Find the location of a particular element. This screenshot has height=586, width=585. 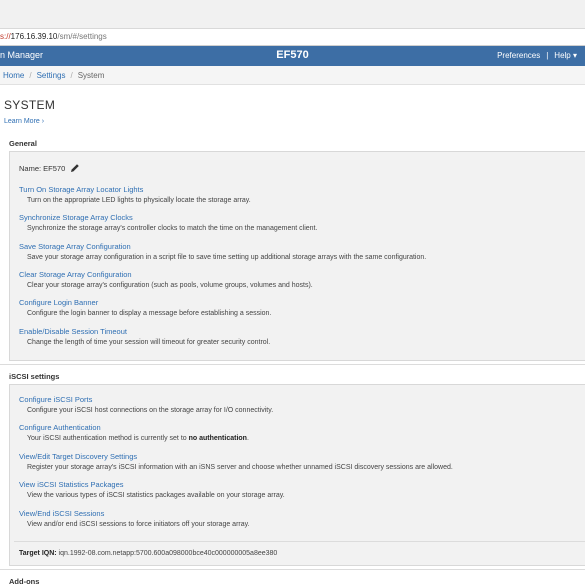

chevron-down-icon: ▾ is located at coordinates (575, 55).